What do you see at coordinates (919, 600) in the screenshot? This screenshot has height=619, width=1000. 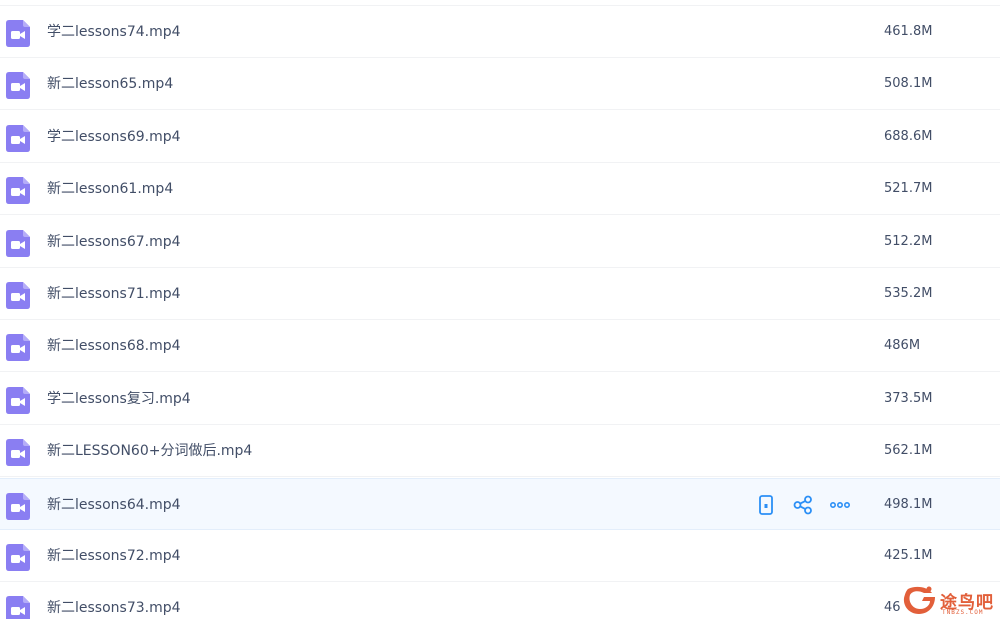 I see `watermark-logo-icon` at bounding box center [919, 600].